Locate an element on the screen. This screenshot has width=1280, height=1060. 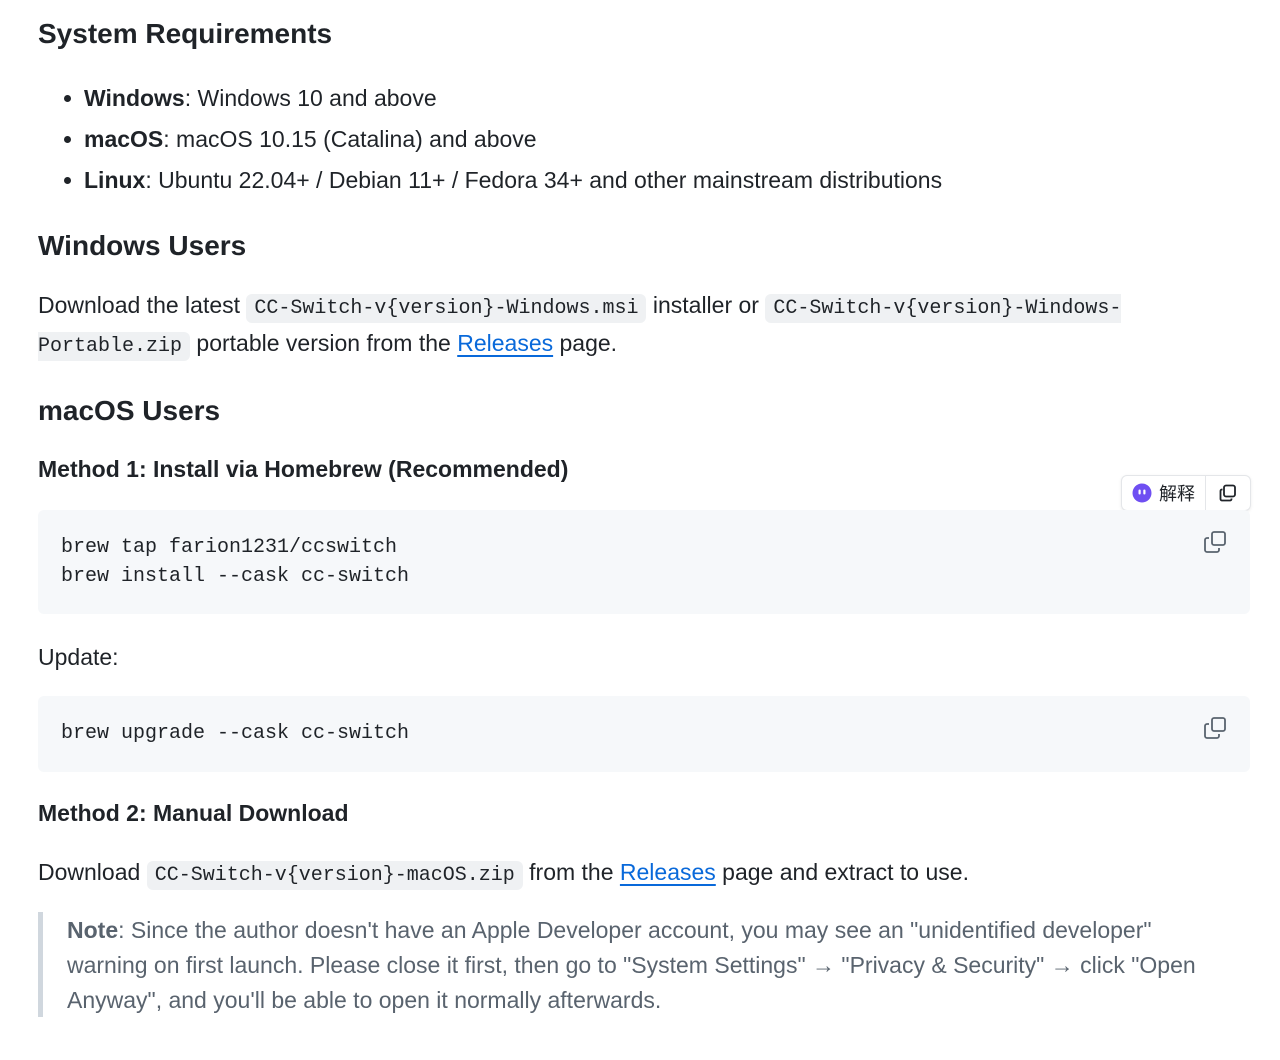
heading-windows-users: Windows Users is located at coordinates (142, 245).